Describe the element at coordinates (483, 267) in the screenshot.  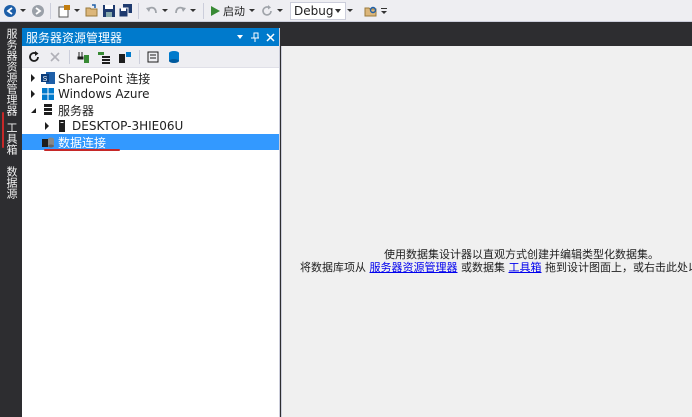
I see `hint-text: 或数据集` at that location.